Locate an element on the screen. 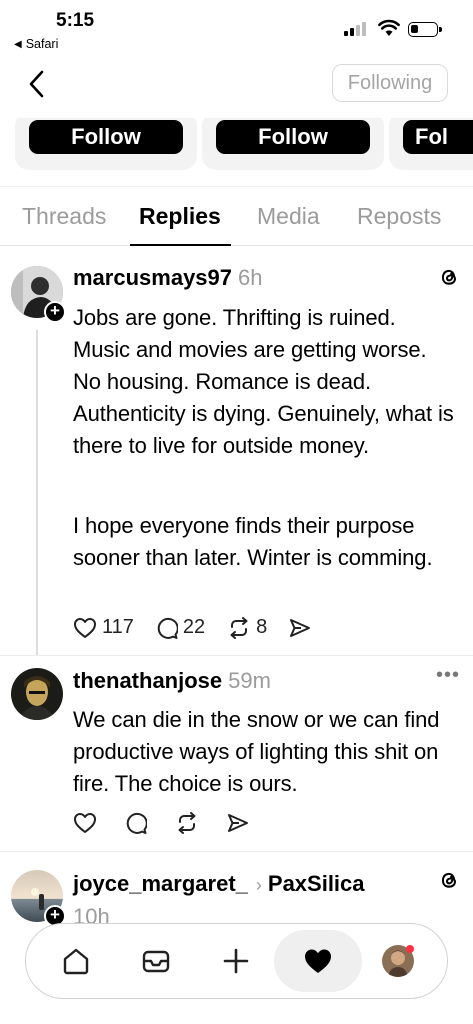 This screenshot has width=473, height=1024. repost-button: 8 is located at coordinates (247, 627).